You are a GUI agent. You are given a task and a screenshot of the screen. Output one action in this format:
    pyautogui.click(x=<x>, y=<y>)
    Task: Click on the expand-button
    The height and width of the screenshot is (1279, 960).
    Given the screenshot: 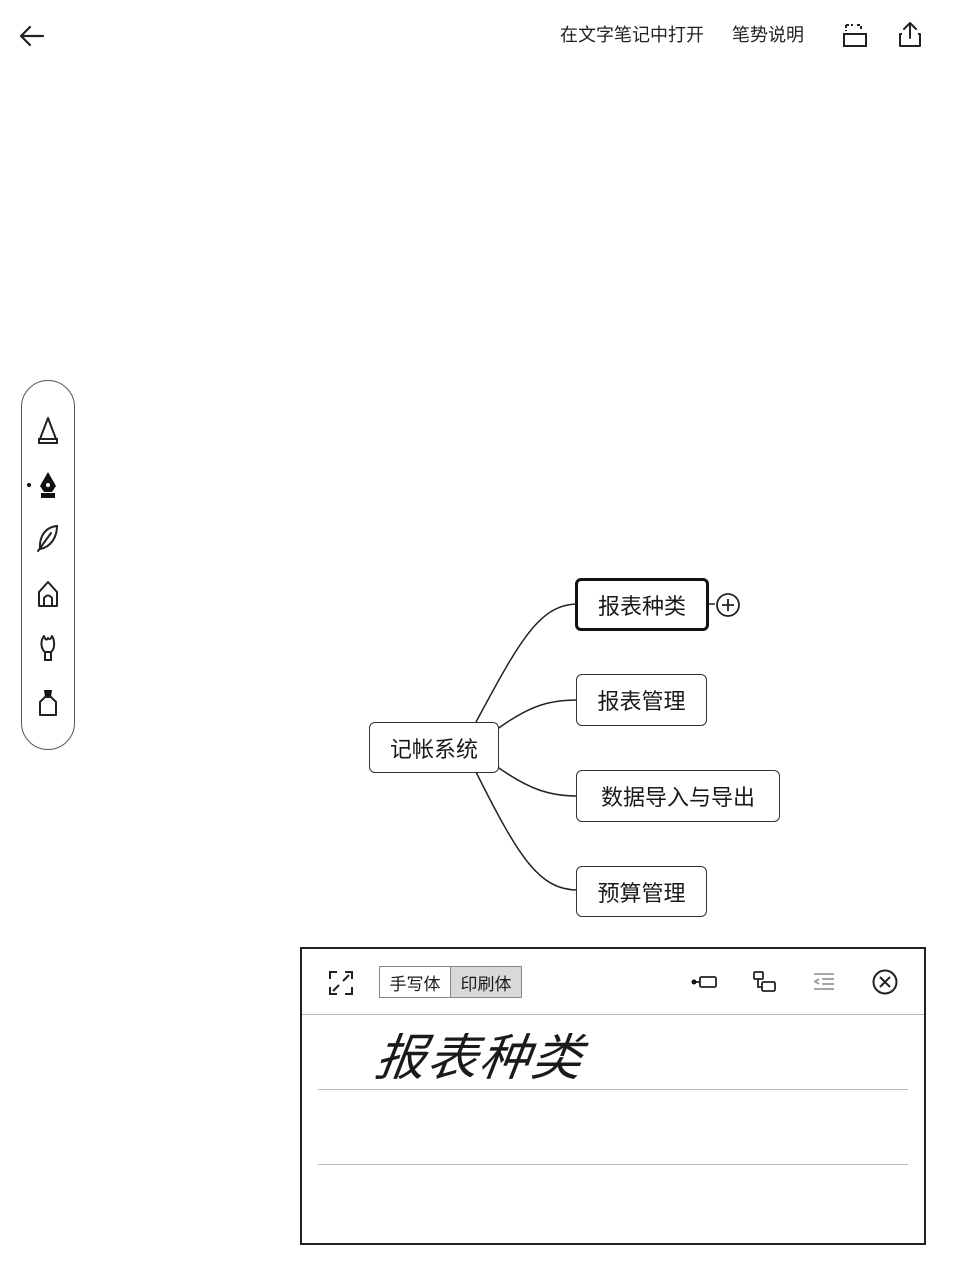 What is the action you would take?
    pyautogui.click(x=341, y=983)
    